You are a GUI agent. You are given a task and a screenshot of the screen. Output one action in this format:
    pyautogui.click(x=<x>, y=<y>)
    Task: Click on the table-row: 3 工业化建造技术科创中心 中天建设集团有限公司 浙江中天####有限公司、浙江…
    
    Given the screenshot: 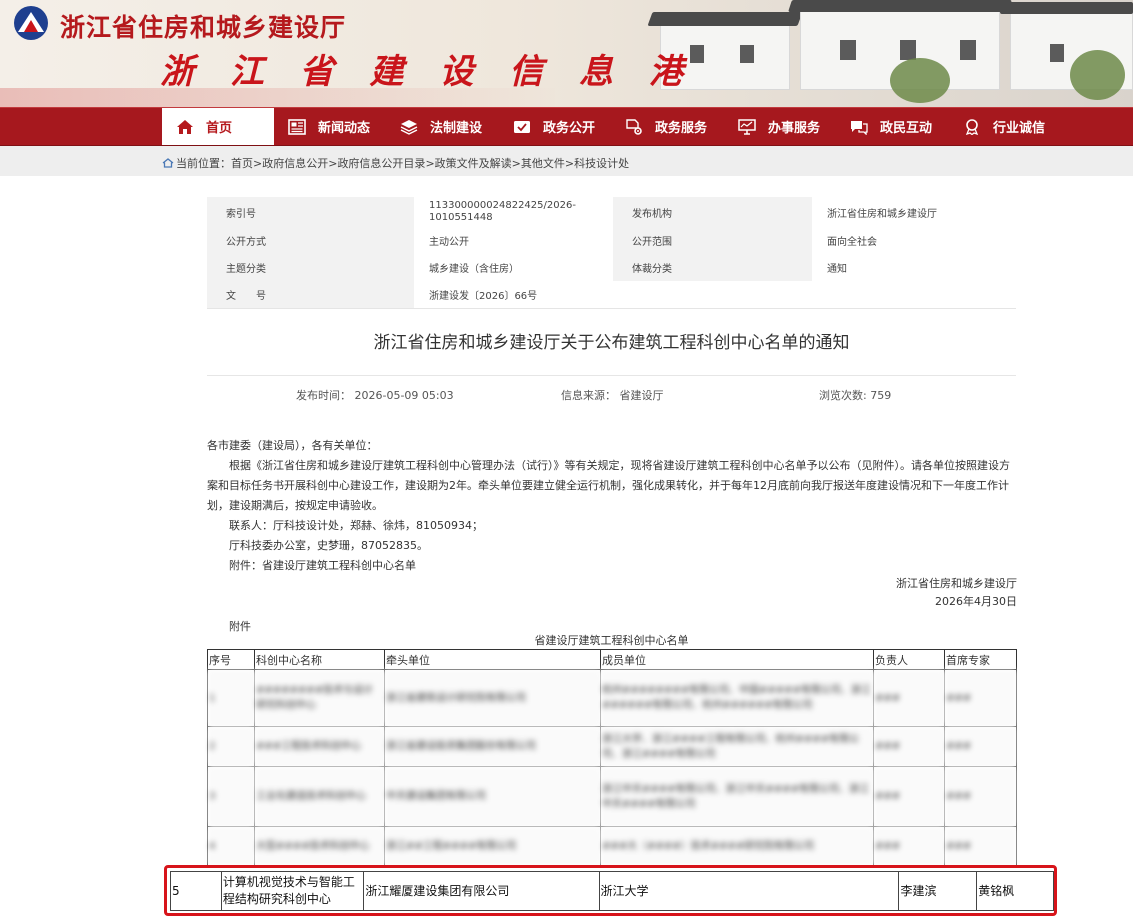 What is the action you would take?
    pyautogui.click(x=612, y=796)
    